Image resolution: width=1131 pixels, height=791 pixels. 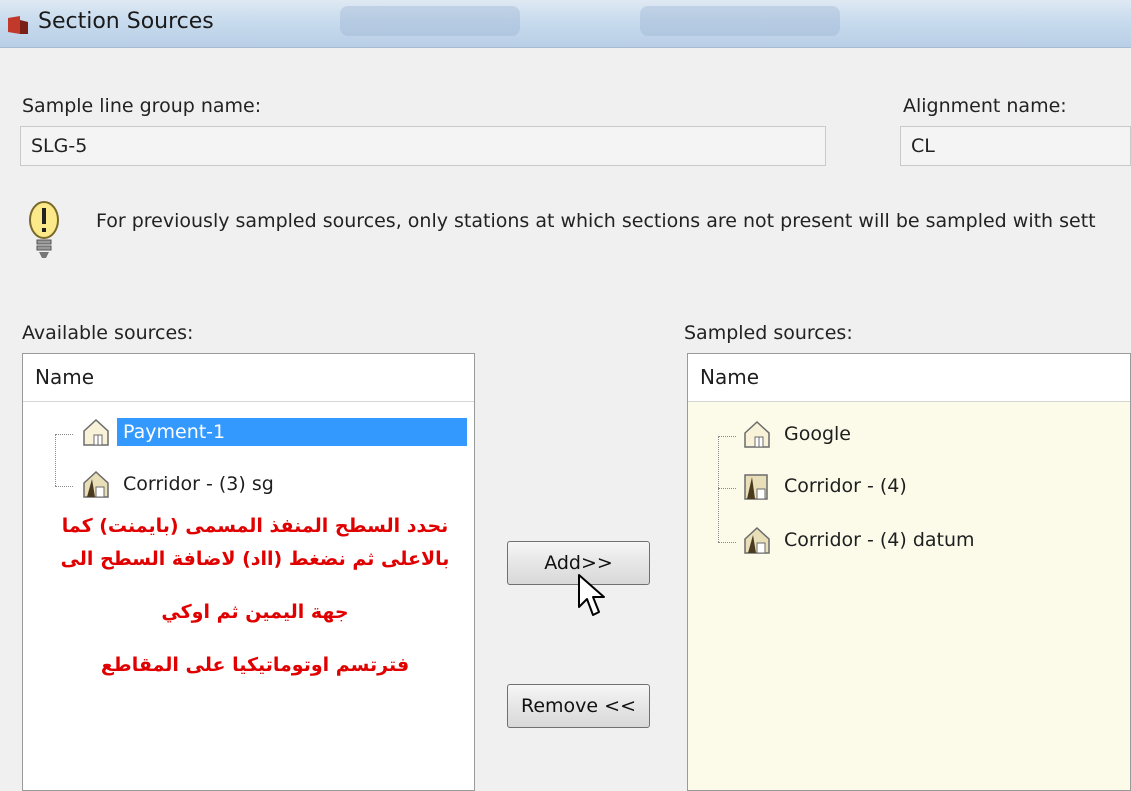 What do you see at coordinates (255, 665) in the screenshot?
I see `annotation-line-4: فترتسم اوتوماتيكيا على المقاطع` at bounding box center [255, 665].